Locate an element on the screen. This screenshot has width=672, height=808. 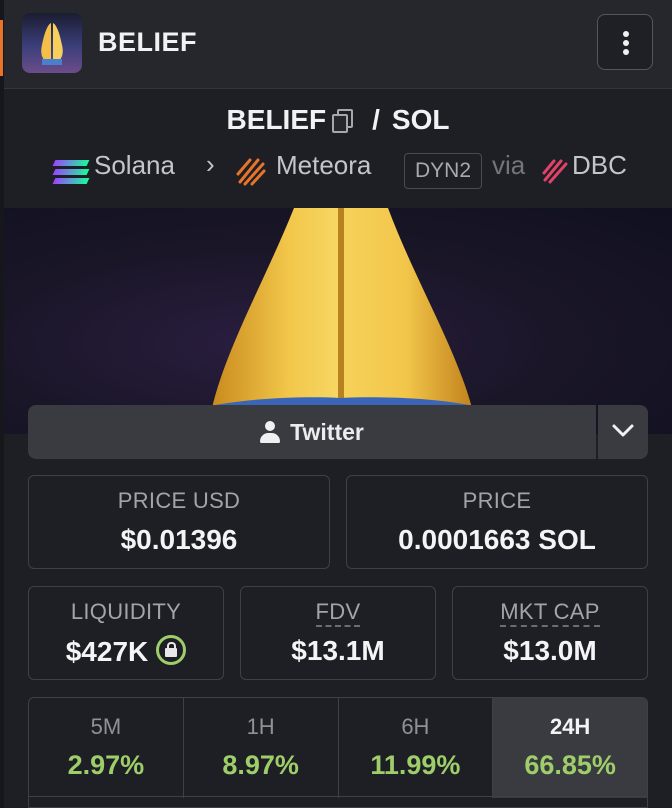
praying-hands-icon is located at coordinates (52, 44).